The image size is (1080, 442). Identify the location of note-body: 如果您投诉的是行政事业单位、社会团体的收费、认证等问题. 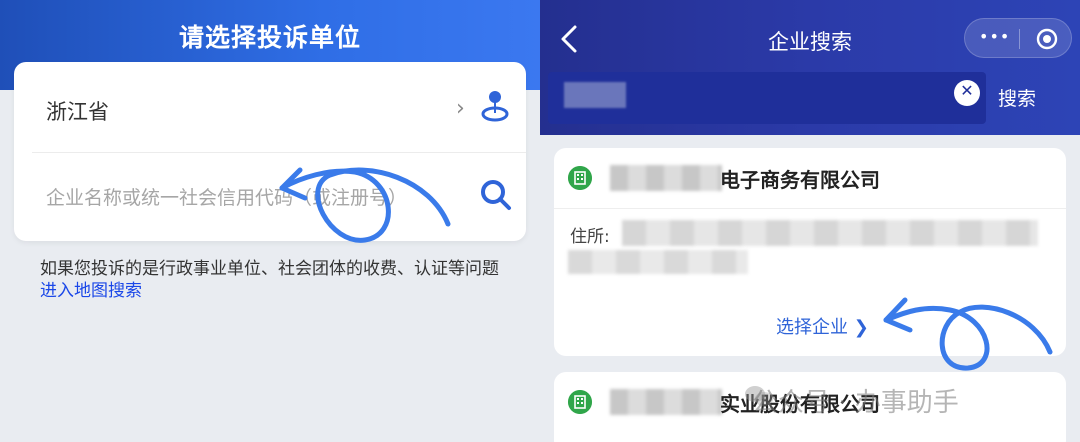
(269, 269).